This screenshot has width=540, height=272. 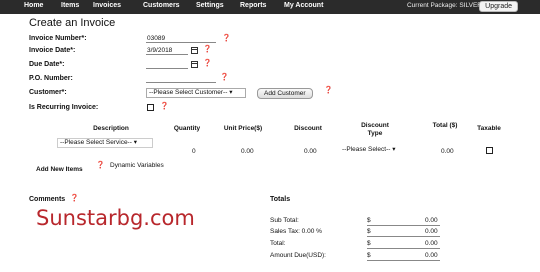 What do you see at coordinates (137, 165) in the screenshot?
I see `dynamic-variables-link: Dynamic Variables` at bounding box center [137, 165].